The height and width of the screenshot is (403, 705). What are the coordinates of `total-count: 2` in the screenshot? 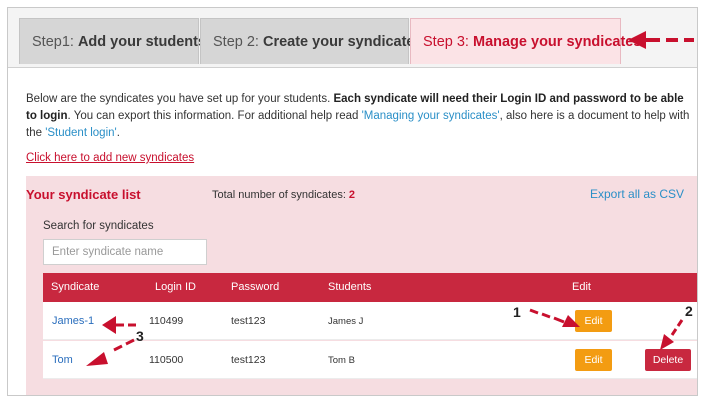 It's located at (352, 195).